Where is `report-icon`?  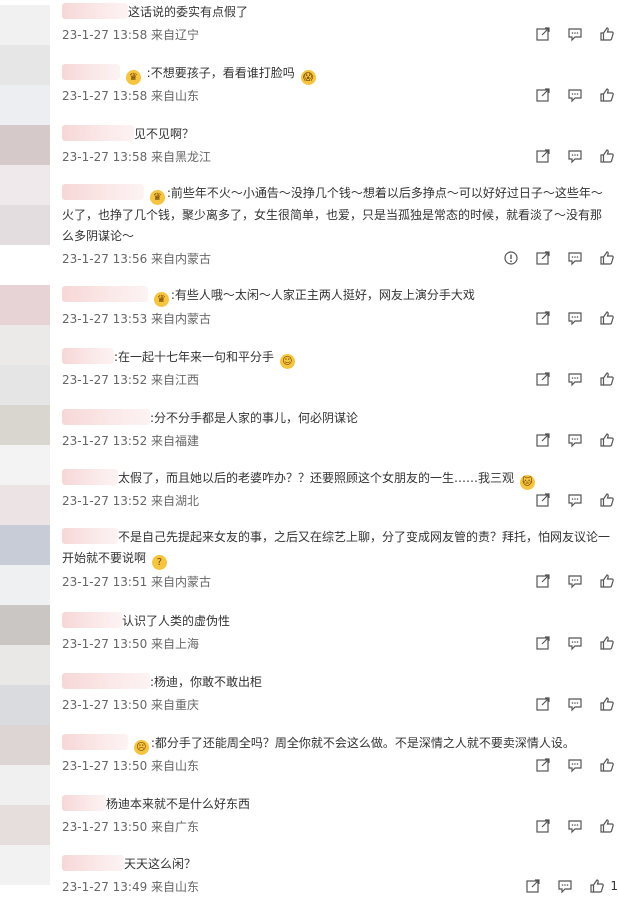 report-icon is located at coordinates (511, 258).